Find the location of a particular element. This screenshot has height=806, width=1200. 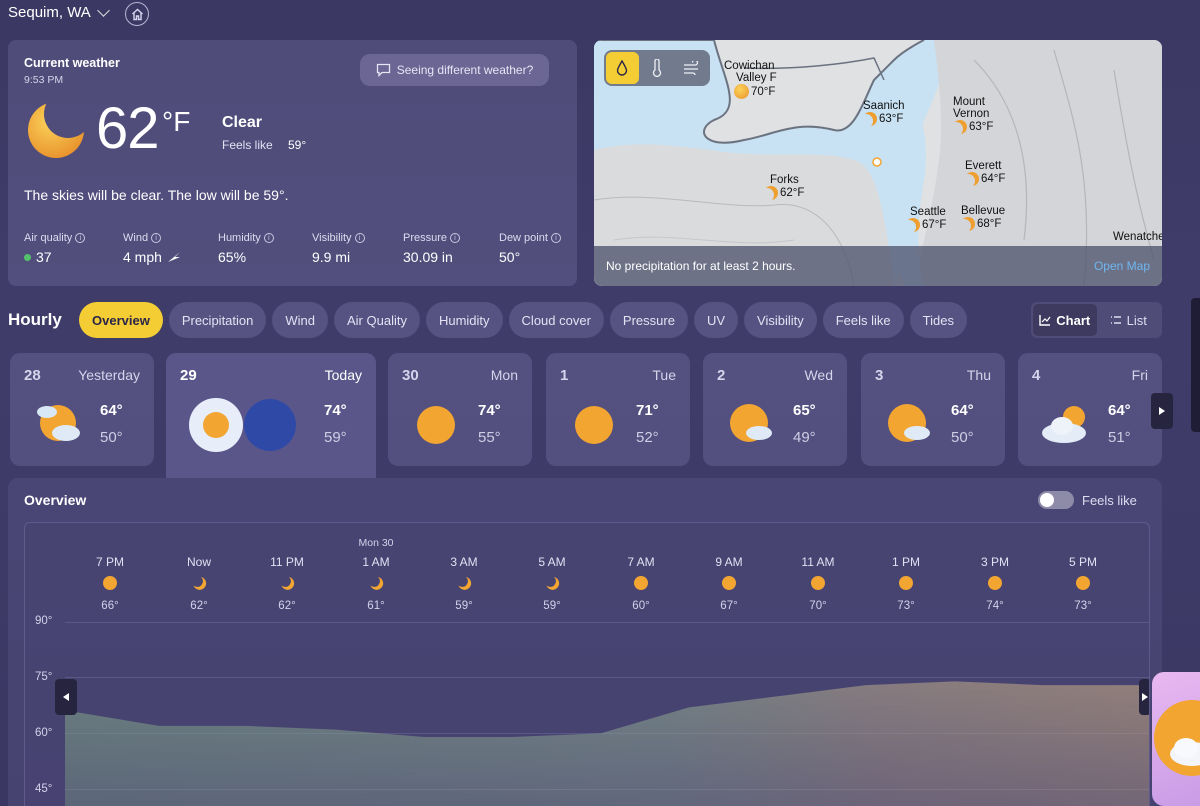

wind-layer-button is located at coordinates (691, 68).